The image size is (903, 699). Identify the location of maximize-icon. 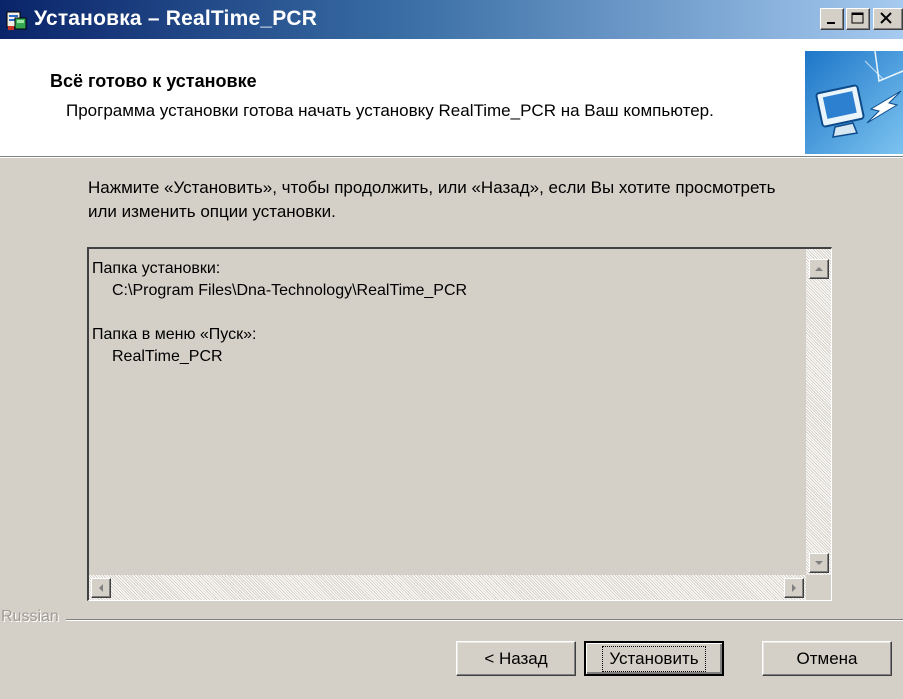
(857, 18).